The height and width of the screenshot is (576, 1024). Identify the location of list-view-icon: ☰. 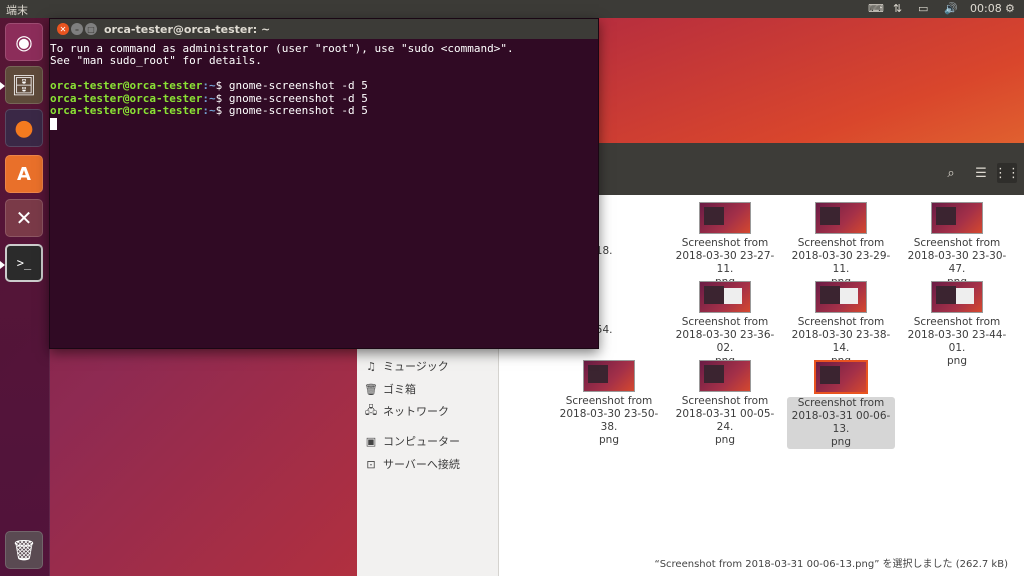
(981, 173).